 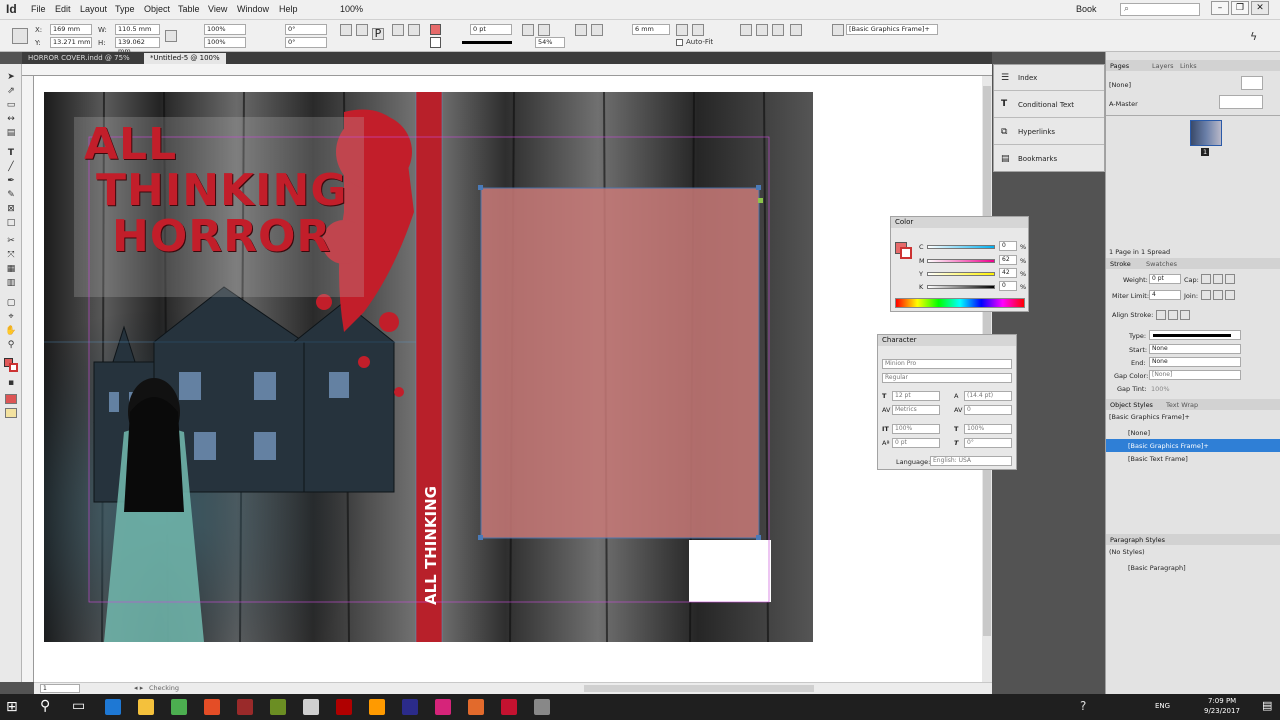 I want to click on menu-view: View, so click(x=217, y=9).